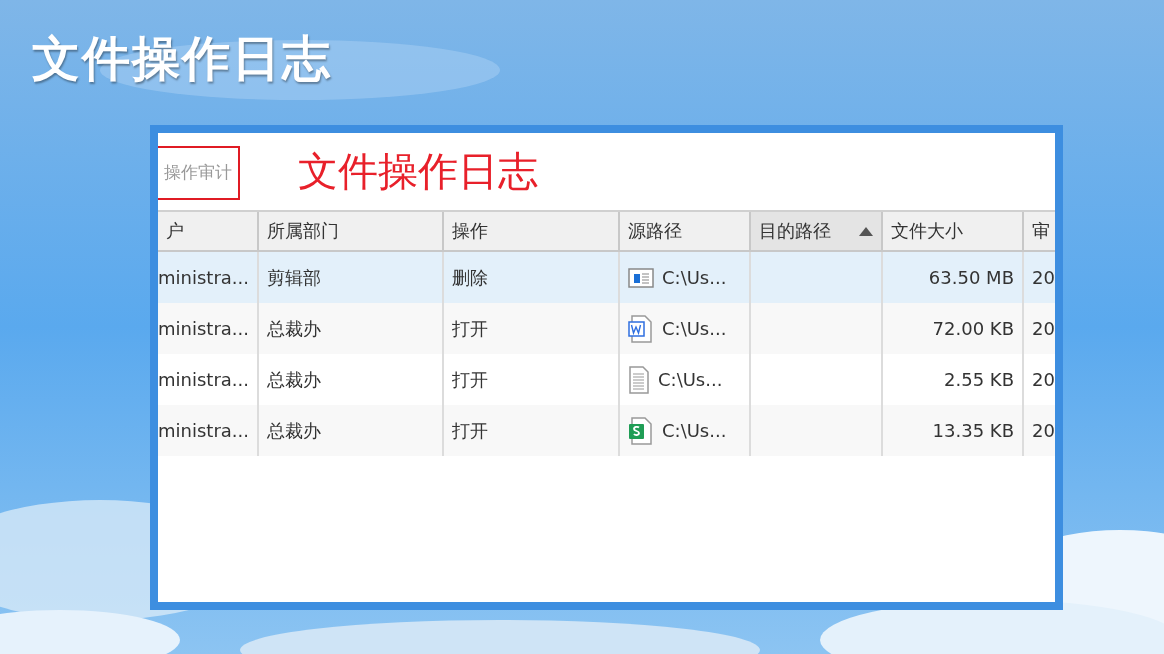 This screenshot has height=654, width=1164. What do you see at coordinates (979, 379) in the screenshot?
I see `table-cell: 2.55 KB` at bounding box center [979, 379].